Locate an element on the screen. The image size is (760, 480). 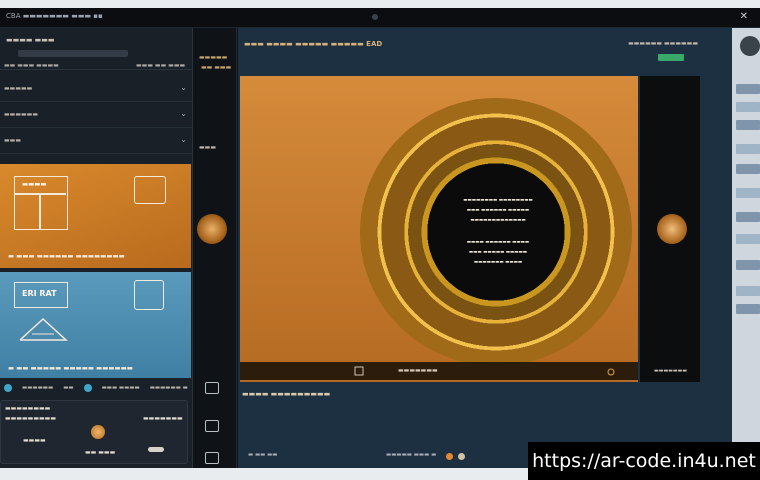
sidebar-title: ▬▬▬▬ ▬▬▬ is located at coordinates (30, 40).